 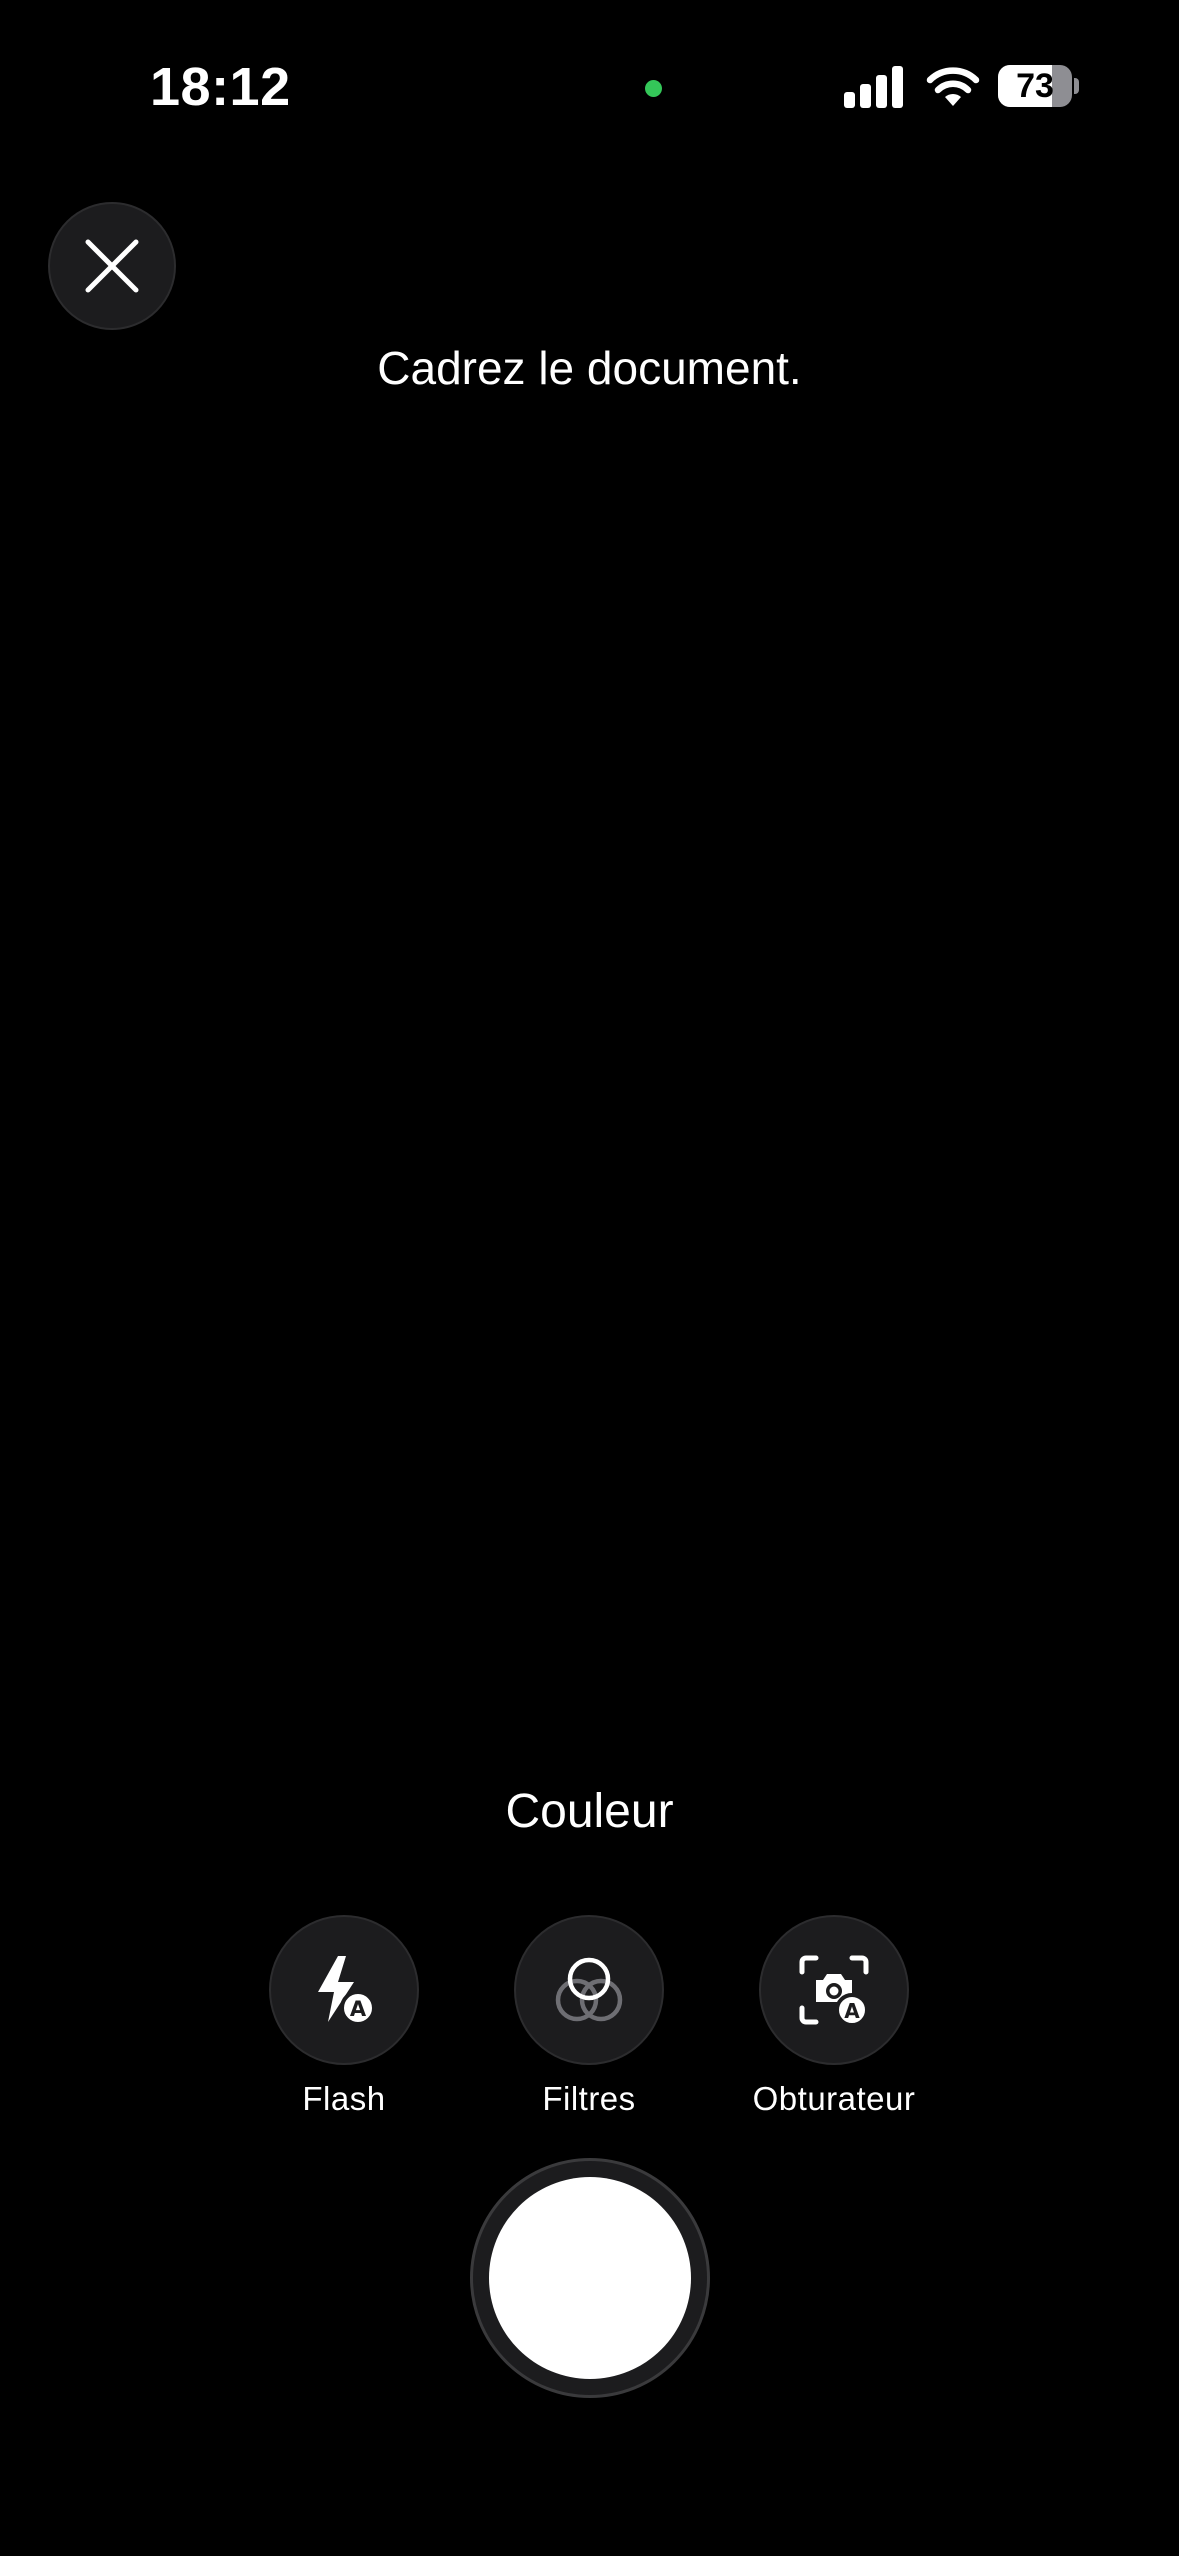 What do you see at coordinates (1035, 86) in the screenshot?
I see `battery-percent: 73` at bounding box center [1035, 86].